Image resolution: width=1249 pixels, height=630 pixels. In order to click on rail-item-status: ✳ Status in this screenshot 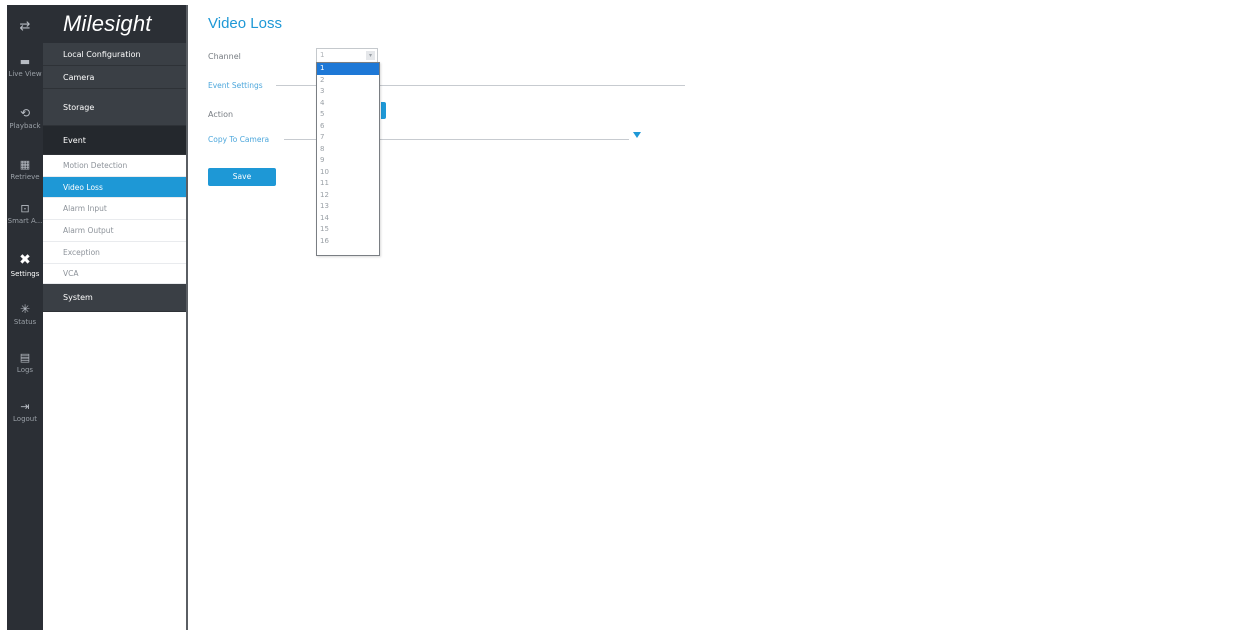, I will do `click(25, 314)`.